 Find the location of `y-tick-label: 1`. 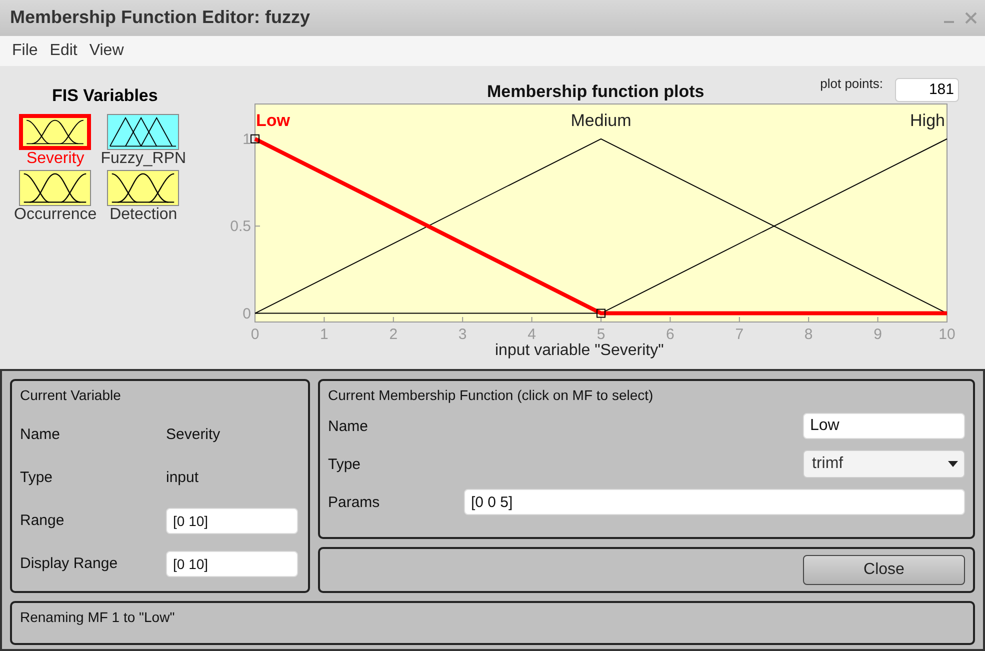

y-tick-label: 1 is located at coordinates (246, 139).